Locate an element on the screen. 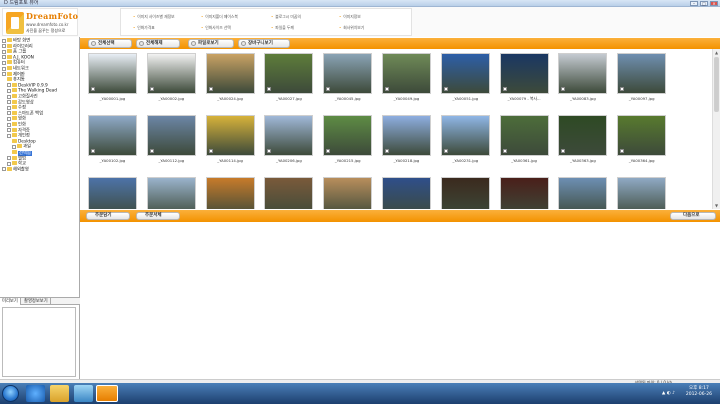 This screenshot has width=720, height=404. thumbnail-item: _YA00114.jpg is located at coordinates (230, 142).